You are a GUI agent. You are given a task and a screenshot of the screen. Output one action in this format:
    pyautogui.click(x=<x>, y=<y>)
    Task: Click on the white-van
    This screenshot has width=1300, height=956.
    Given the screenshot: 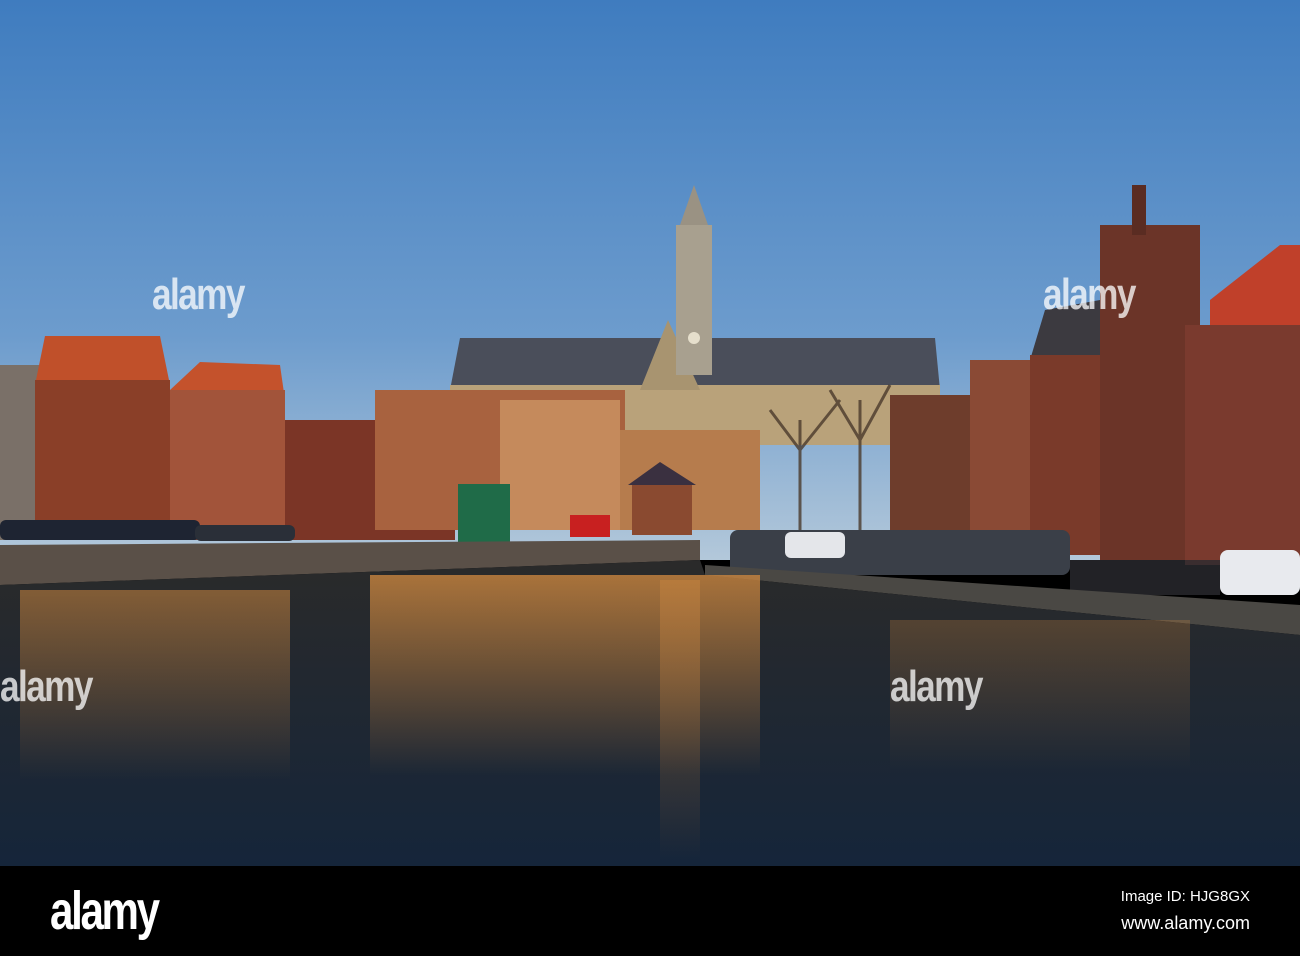 What is the action you would take?
    pyautogui.click(x=815, y=545)
    